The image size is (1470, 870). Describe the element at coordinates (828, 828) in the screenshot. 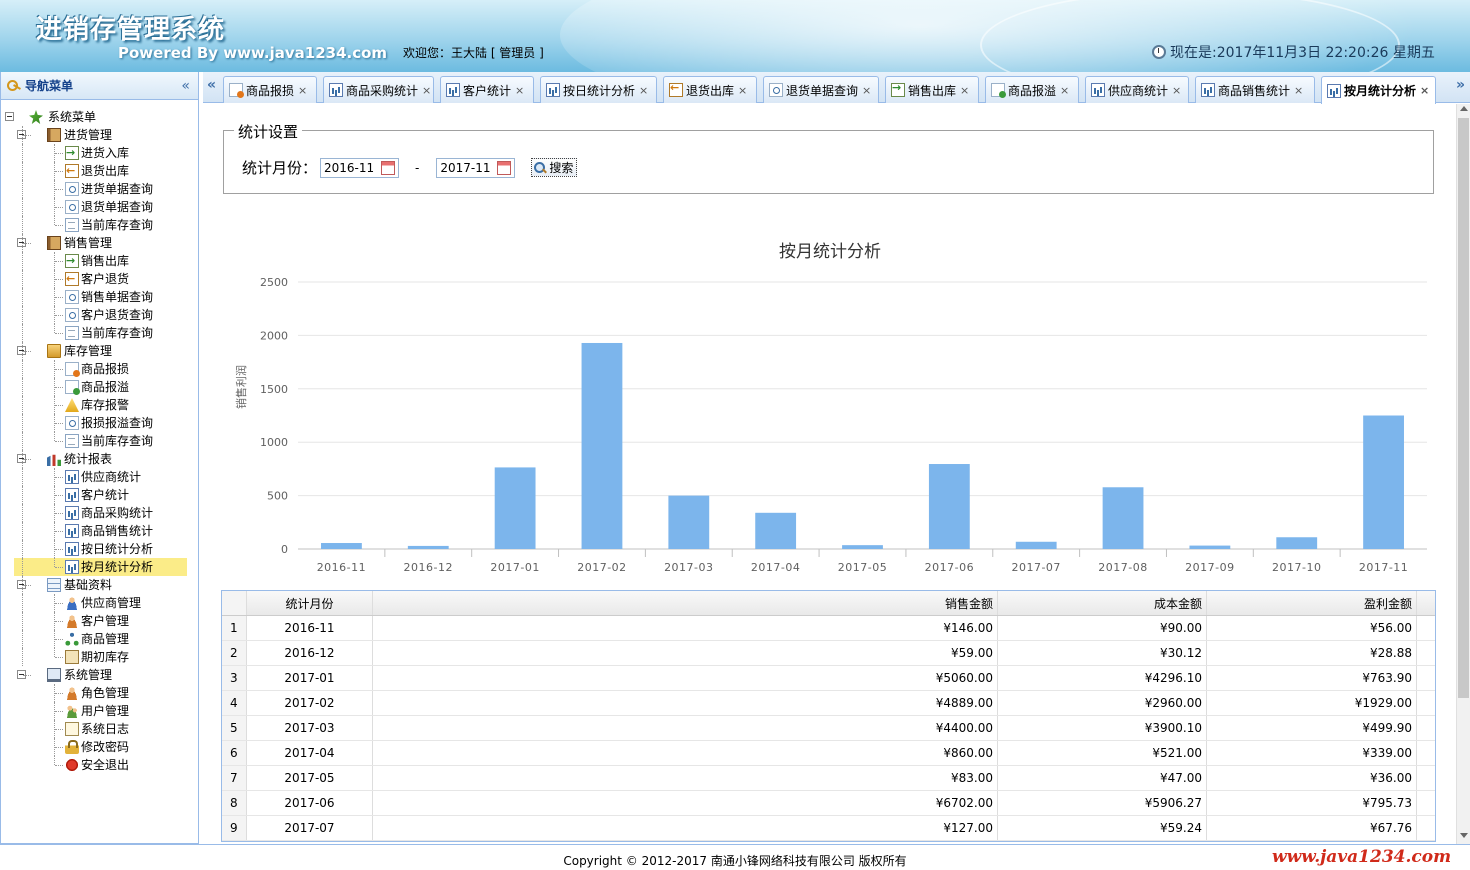

I see `table-row: 9 2017-07 ¥127.00 ¥59.24 ¥67.76` at that location.